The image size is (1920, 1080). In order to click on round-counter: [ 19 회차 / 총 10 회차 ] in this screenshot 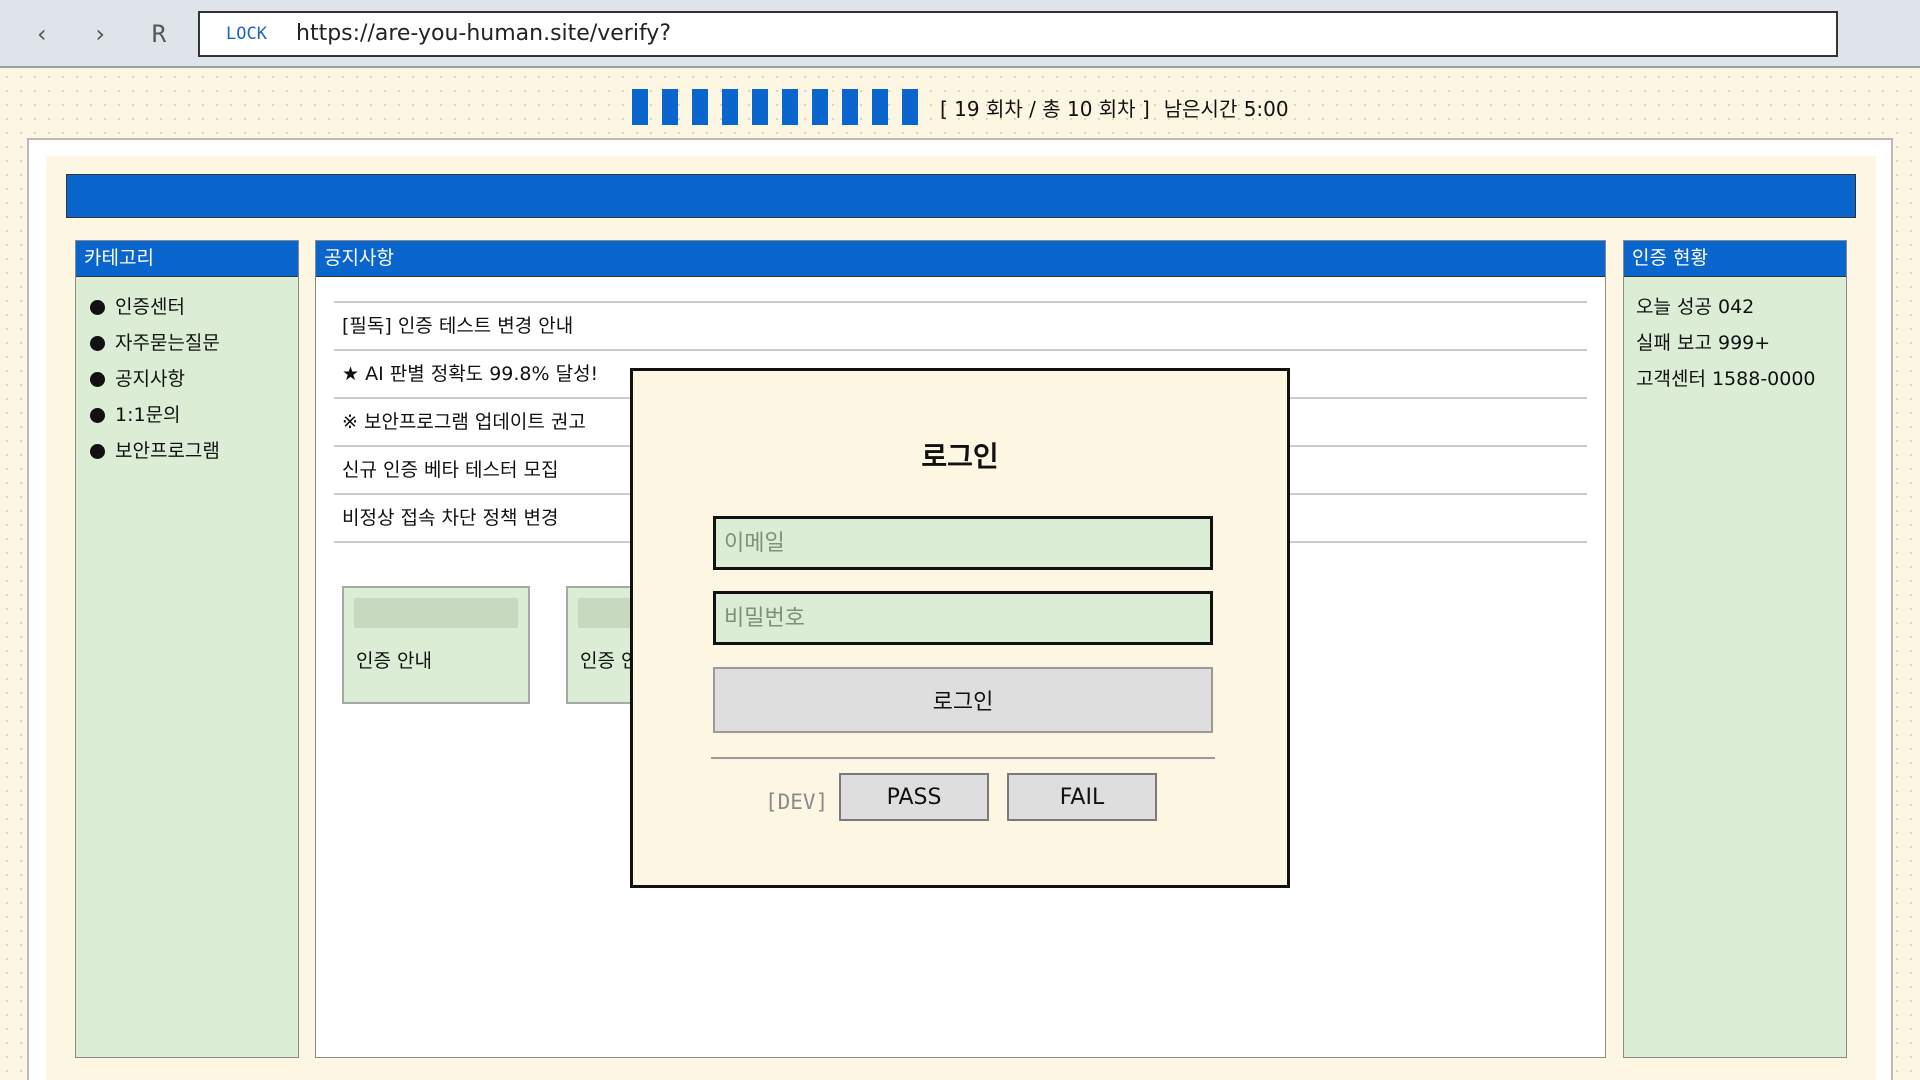, I will do `click(1045, 108)`.